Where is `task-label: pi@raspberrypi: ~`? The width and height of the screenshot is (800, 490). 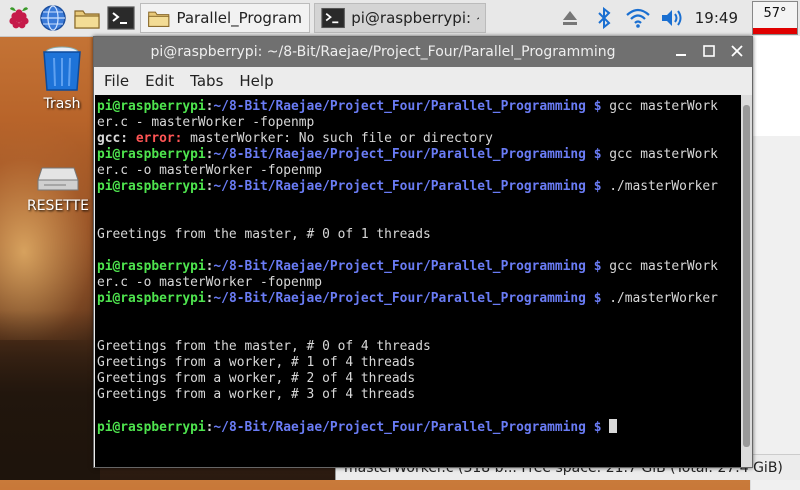
task-label: pi@raspberrypi: ~ is located at coordinates (415, 18).